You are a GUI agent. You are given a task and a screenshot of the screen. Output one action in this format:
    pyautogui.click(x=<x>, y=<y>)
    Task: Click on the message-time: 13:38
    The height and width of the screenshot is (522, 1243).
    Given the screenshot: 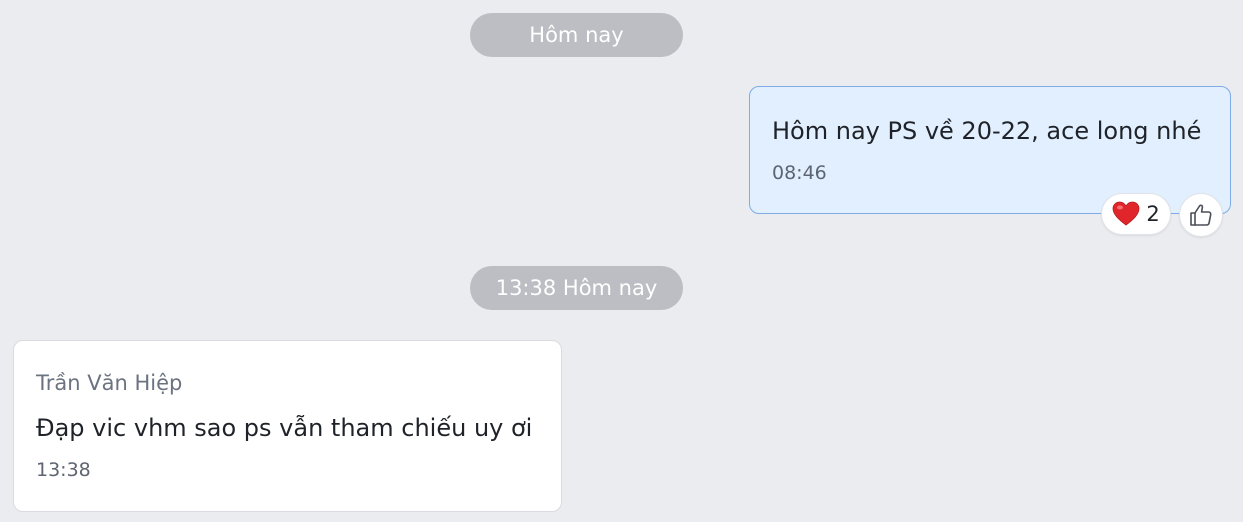 What is the action you would take?
    pyautogui.click(x=63, y=470)
    